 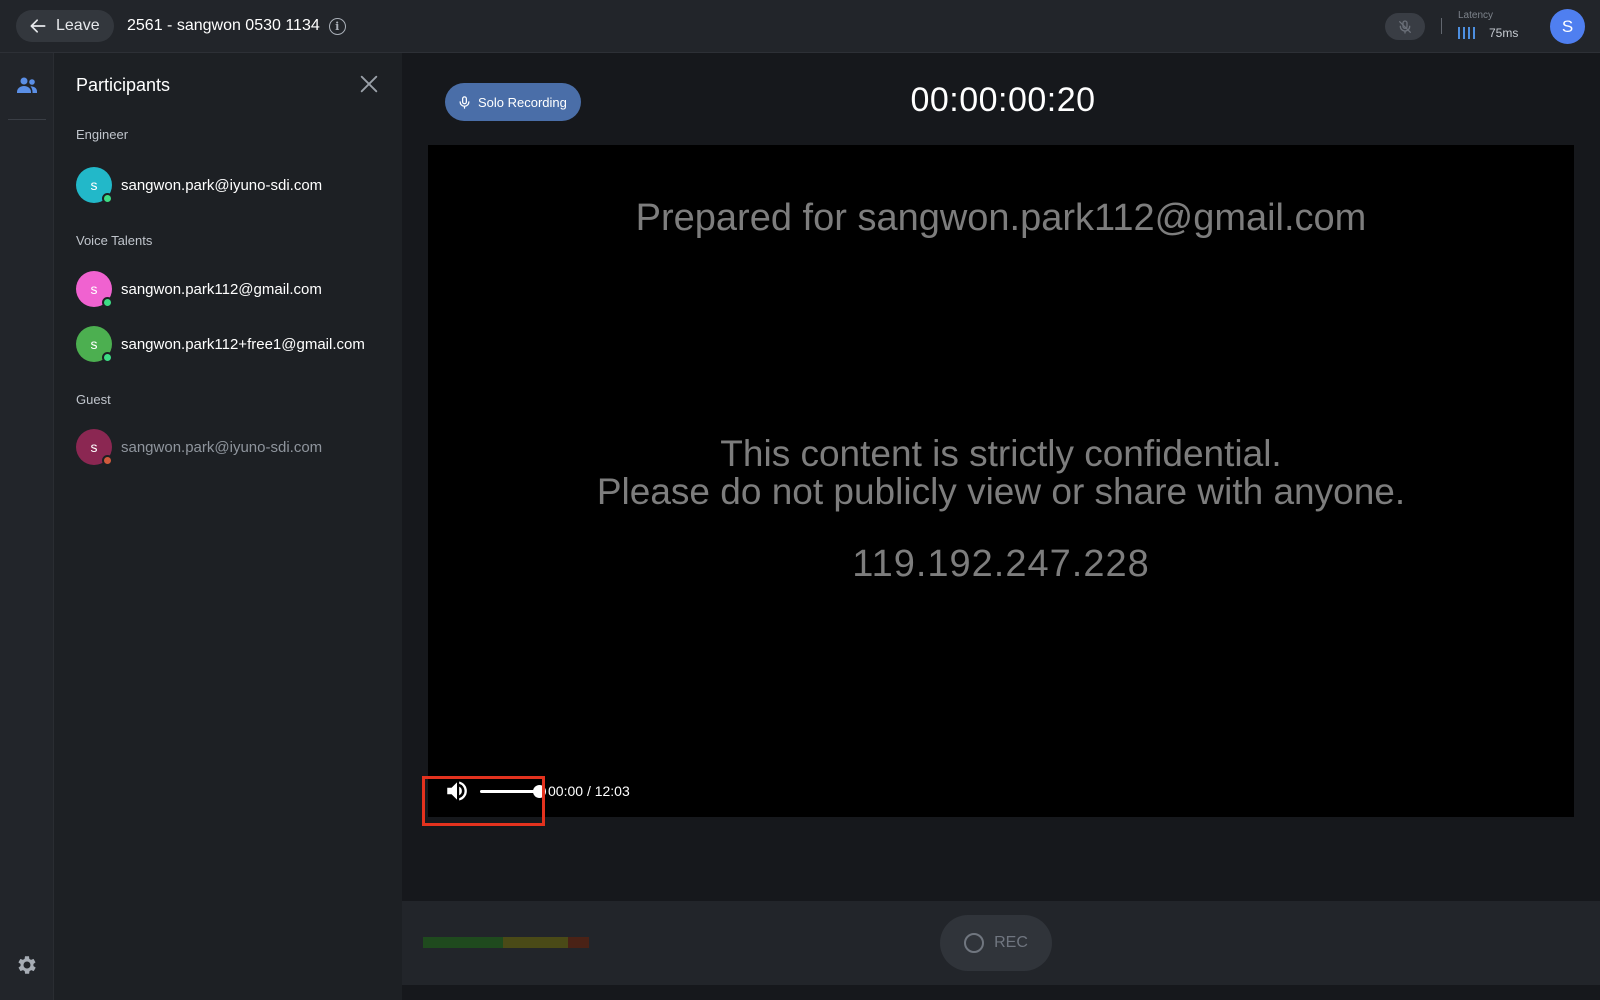 I want to click on session-title-text: 2561 - sangwon 0530 1134, so click(x=223, y=25).